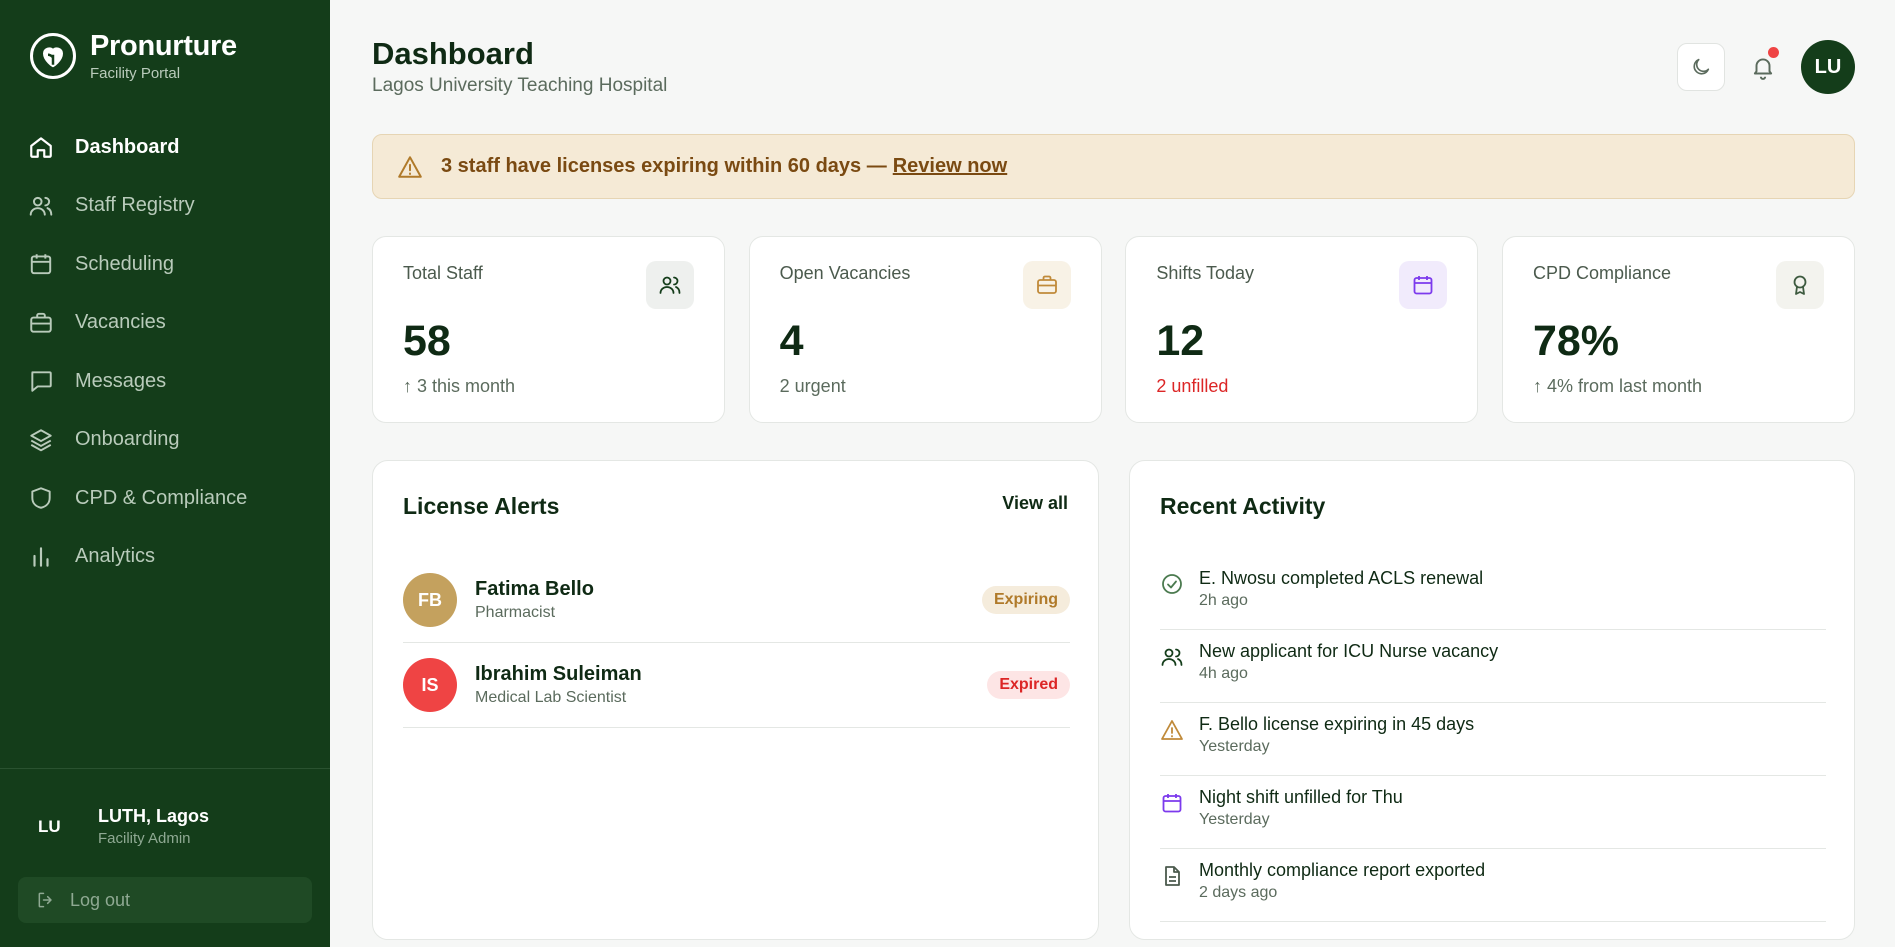  What do you see at coordinates (144, 838) in the screenshot?
I see `user-role: Facility Admin` at bounding box center [144, 838].